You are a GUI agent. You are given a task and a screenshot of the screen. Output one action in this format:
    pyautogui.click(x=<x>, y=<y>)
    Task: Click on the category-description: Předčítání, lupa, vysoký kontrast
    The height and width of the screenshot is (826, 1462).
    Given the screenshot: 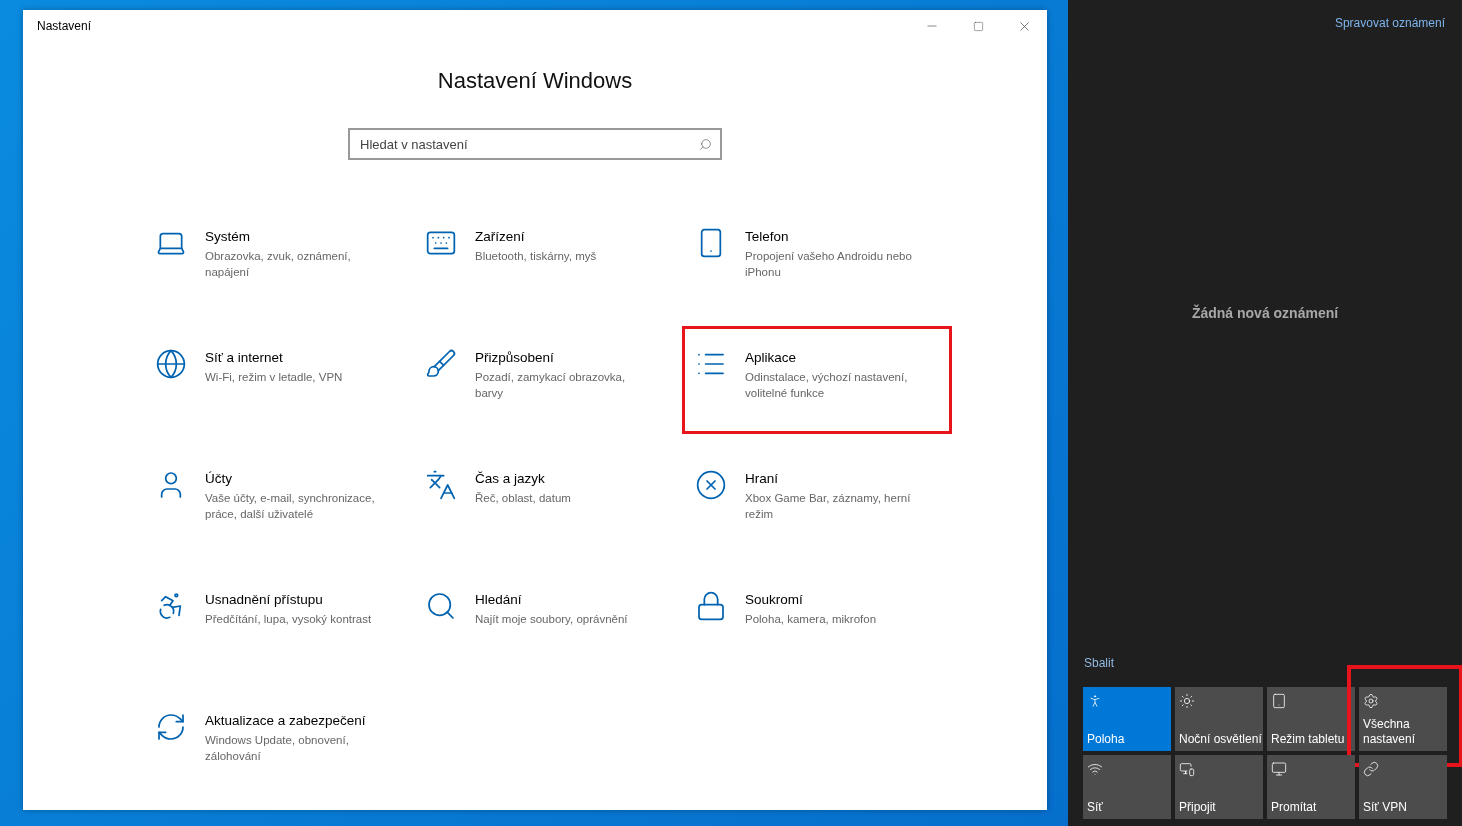 What is the action you would take?
    pyautogui.click(x=289, y=619)
    